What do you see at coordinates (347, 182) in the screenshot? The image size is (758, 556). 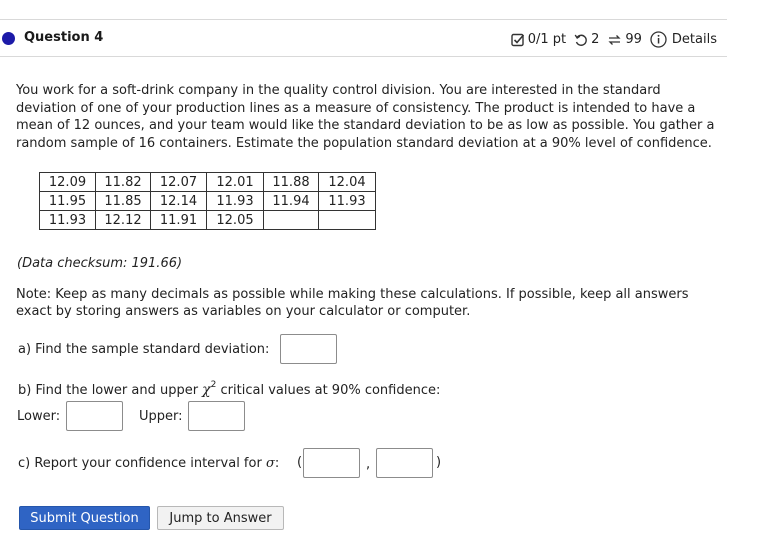 I see `table-cell: 12.04` at bounding box center [347, 182].